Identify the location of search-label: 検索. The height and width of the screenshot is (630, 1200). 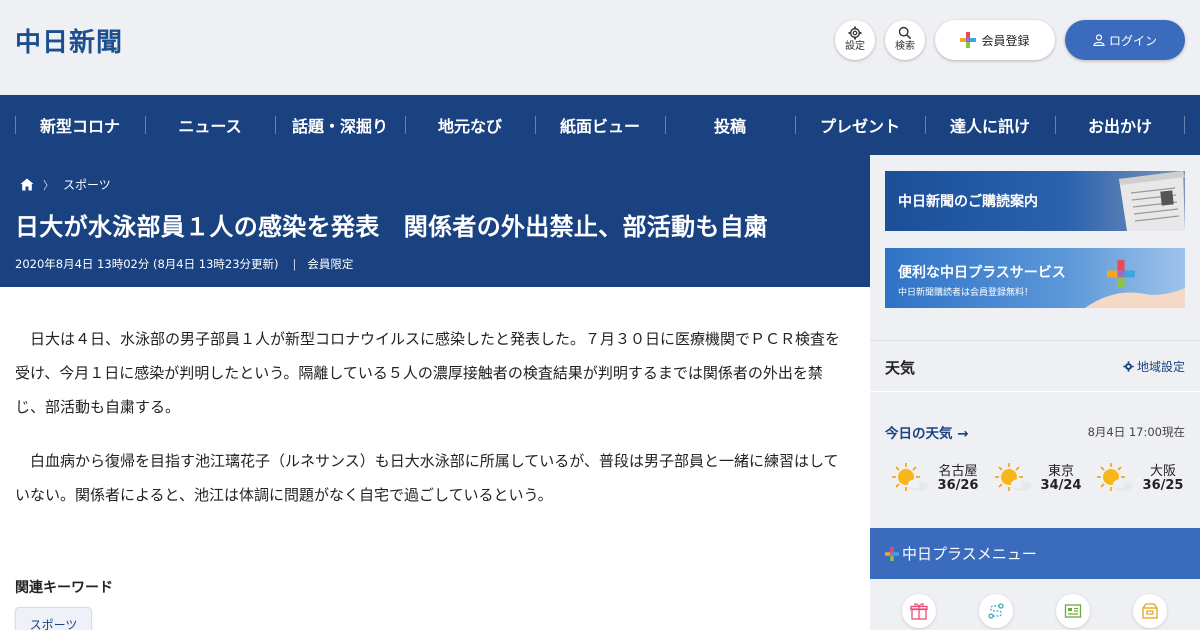
(905, 46).